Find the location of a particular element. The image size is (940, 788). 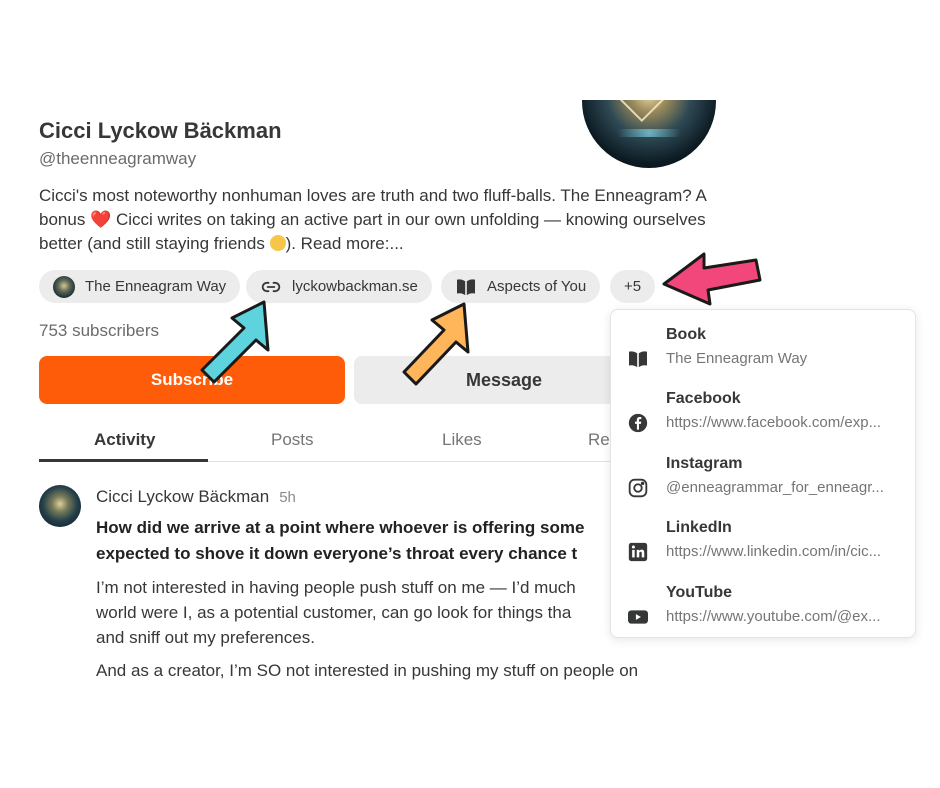

orange-arrow-icon is located at coordinates (436, 344).